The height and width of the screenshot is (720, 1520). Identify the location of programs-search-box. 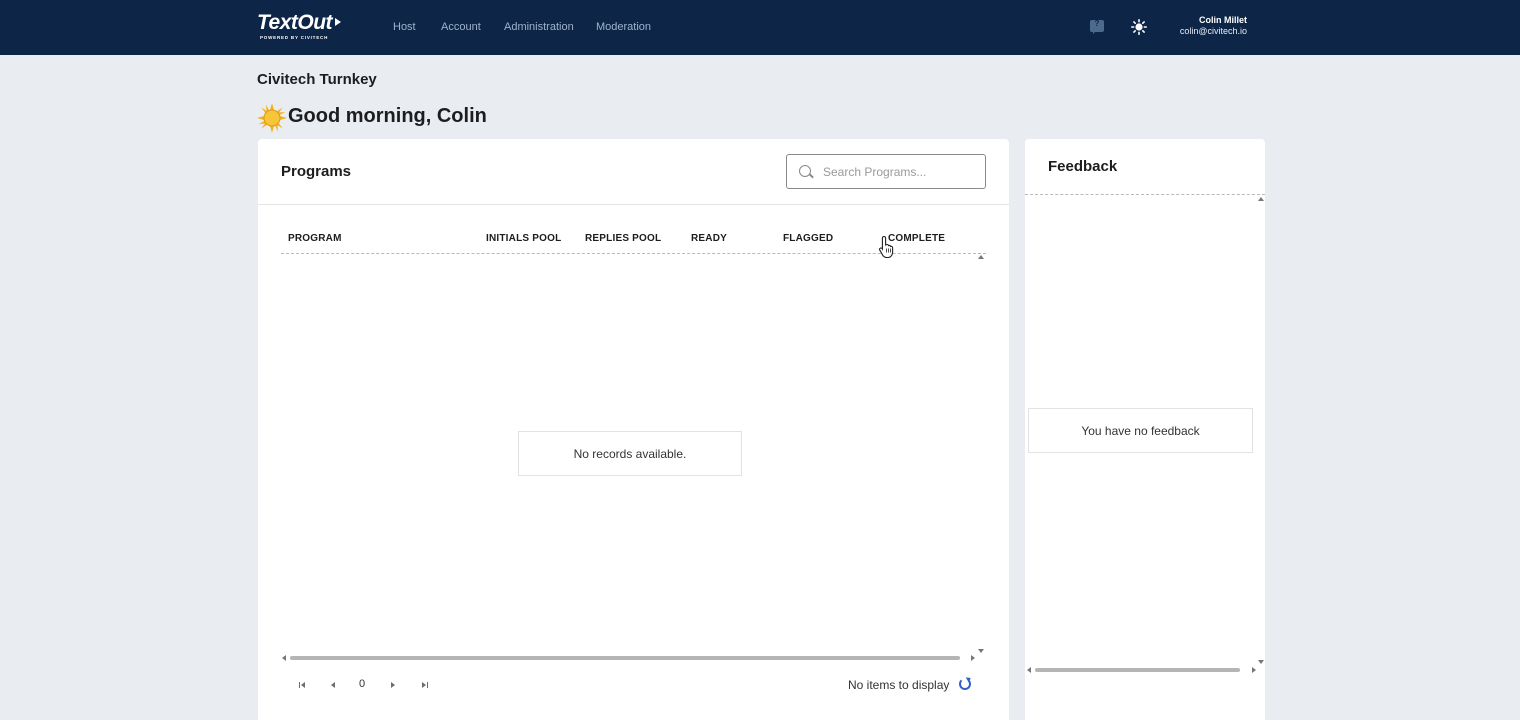
(886, 171).